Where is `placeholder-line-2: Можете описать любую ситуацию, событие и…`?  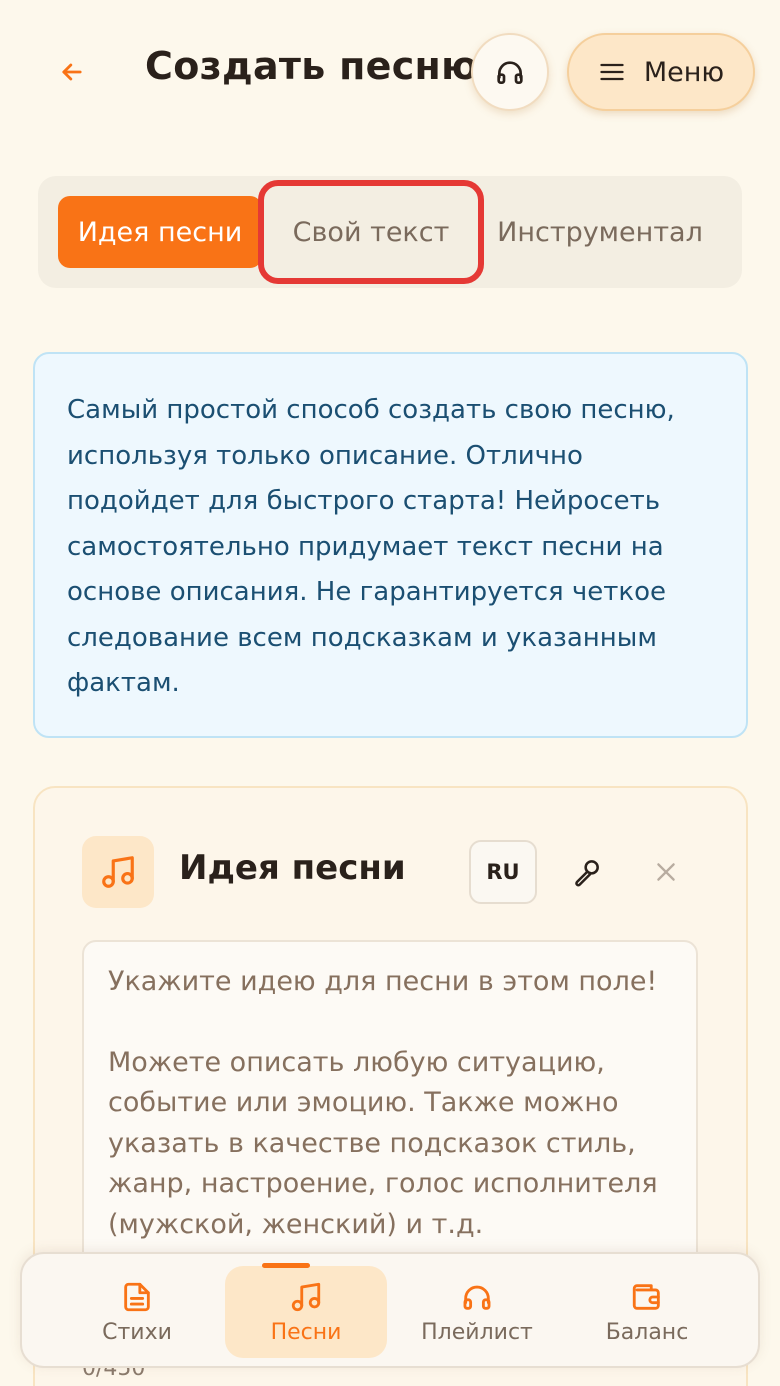
placeholder-line-2: Можете описать любую ситуацию, событие и… is located at coordinates (383, 1143).